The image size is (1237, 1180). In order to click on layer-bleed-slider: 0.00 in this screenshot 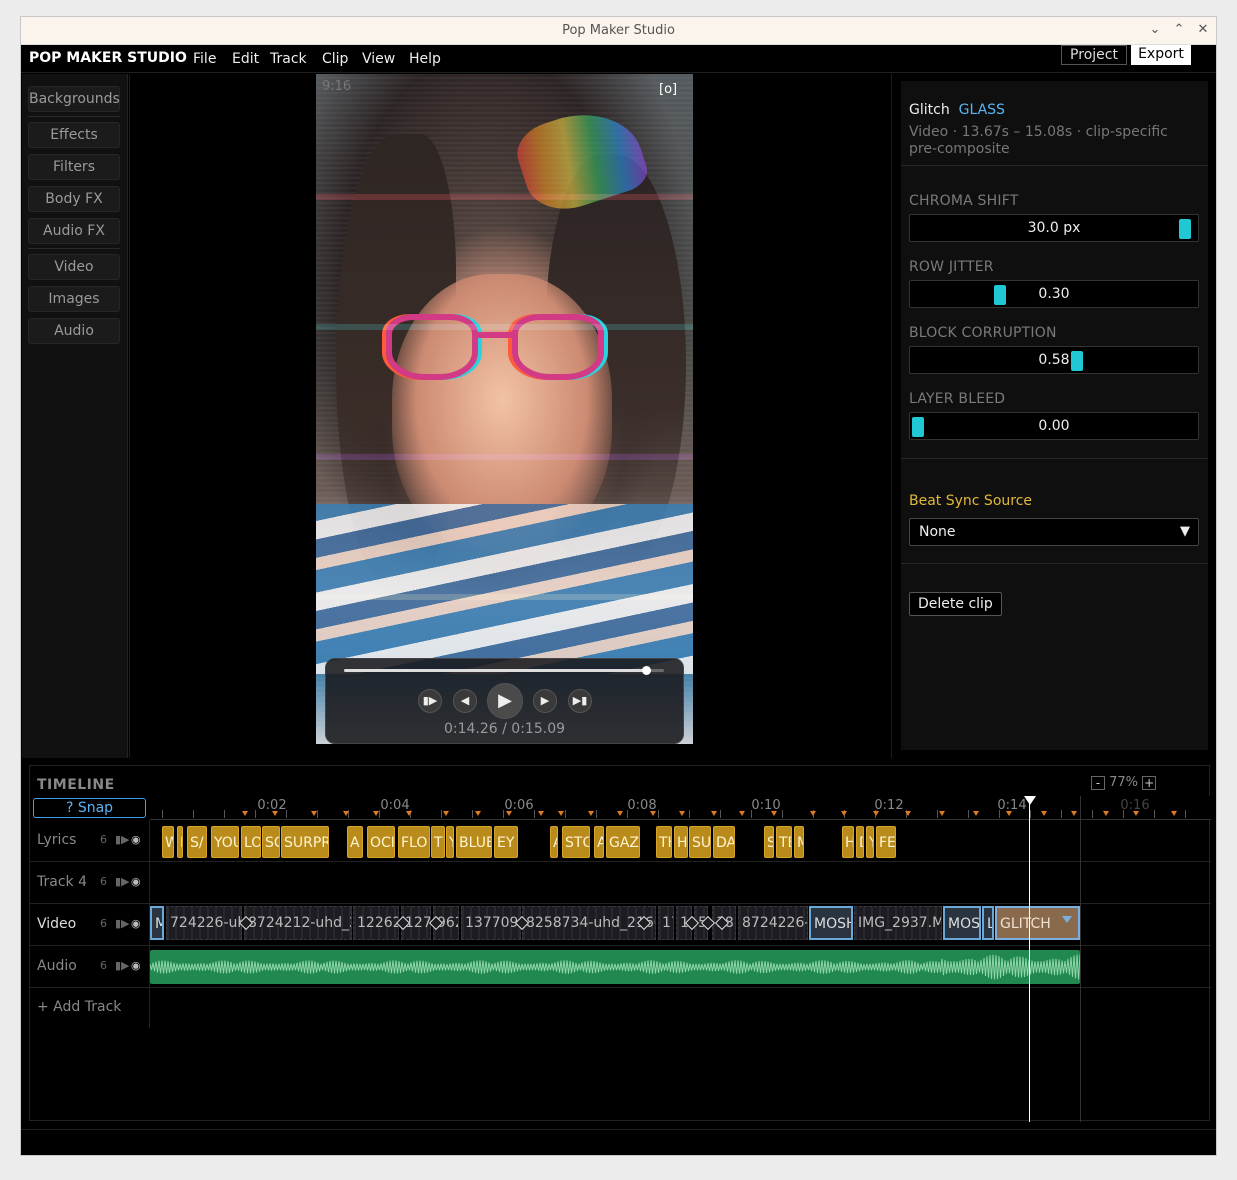, I will do `click(1054, 426)`.